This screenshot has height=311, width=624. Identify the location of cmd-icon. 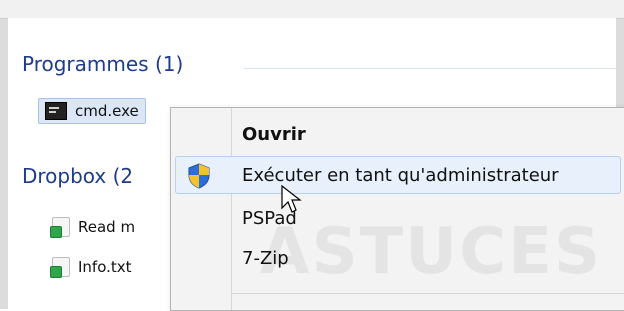
(56, 111).